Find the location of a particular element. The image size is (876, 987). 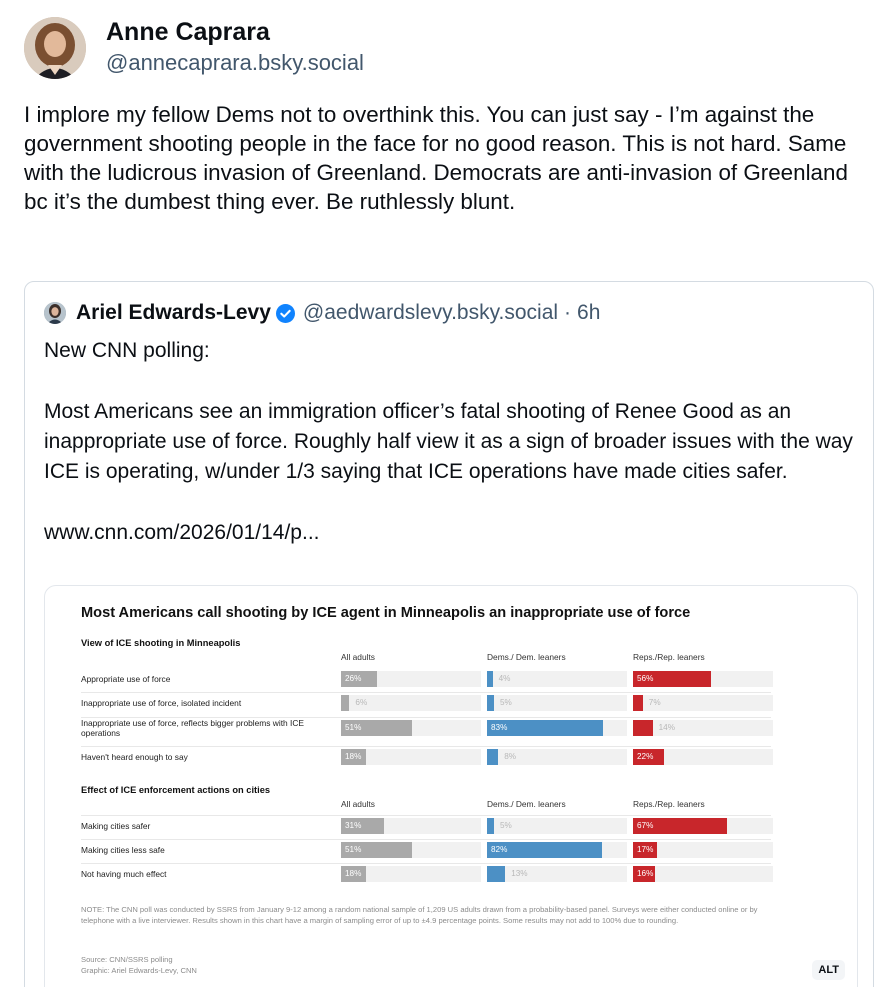

chart-graphic-credit: Graphic: Ariel Edwards-Levy, CNN is located at coordinates (139, 971).